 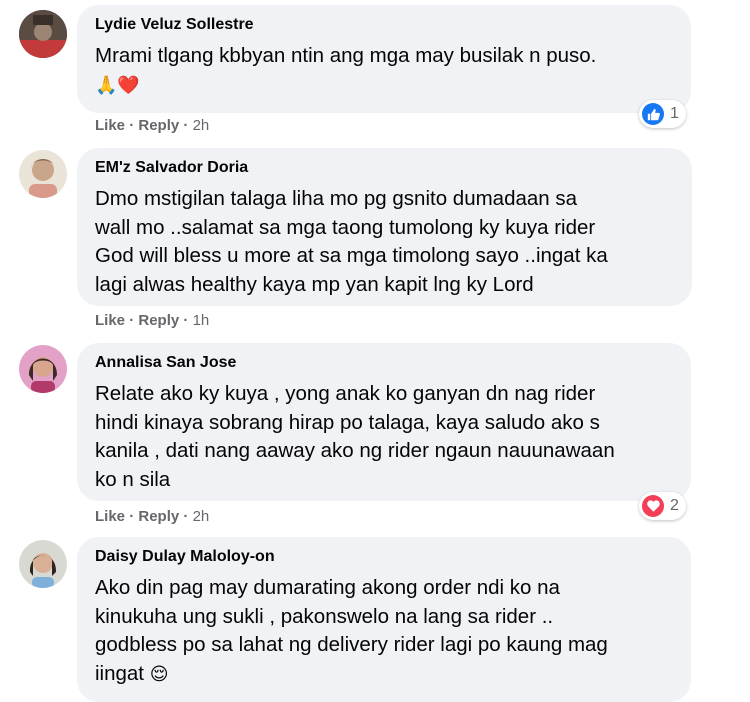 I want to click on like-reaction-icon, so click(x=653, y=114).